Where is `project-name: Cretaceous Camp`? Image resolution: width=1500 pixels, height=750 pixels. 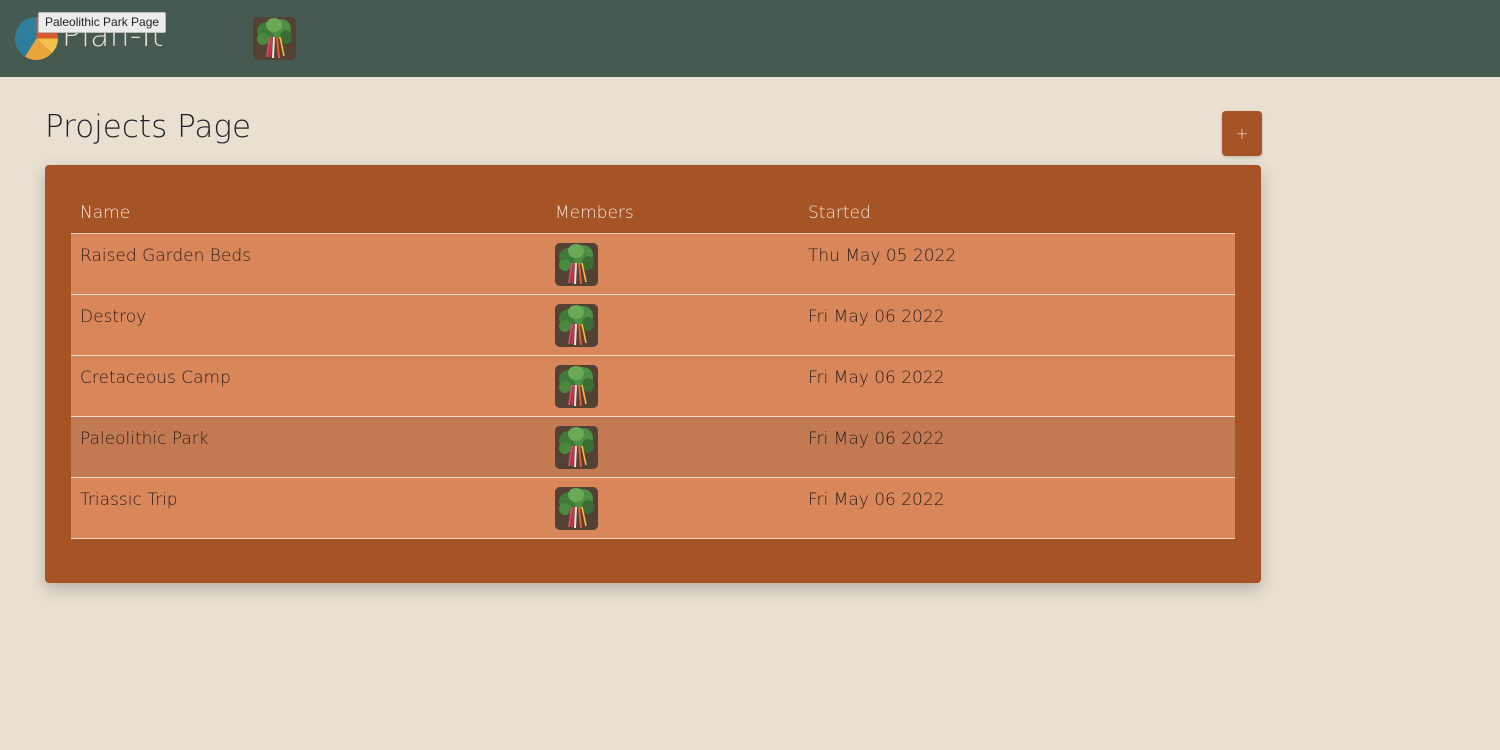 project-name: Cretaceous Camp is located at coordinates (155, 378).